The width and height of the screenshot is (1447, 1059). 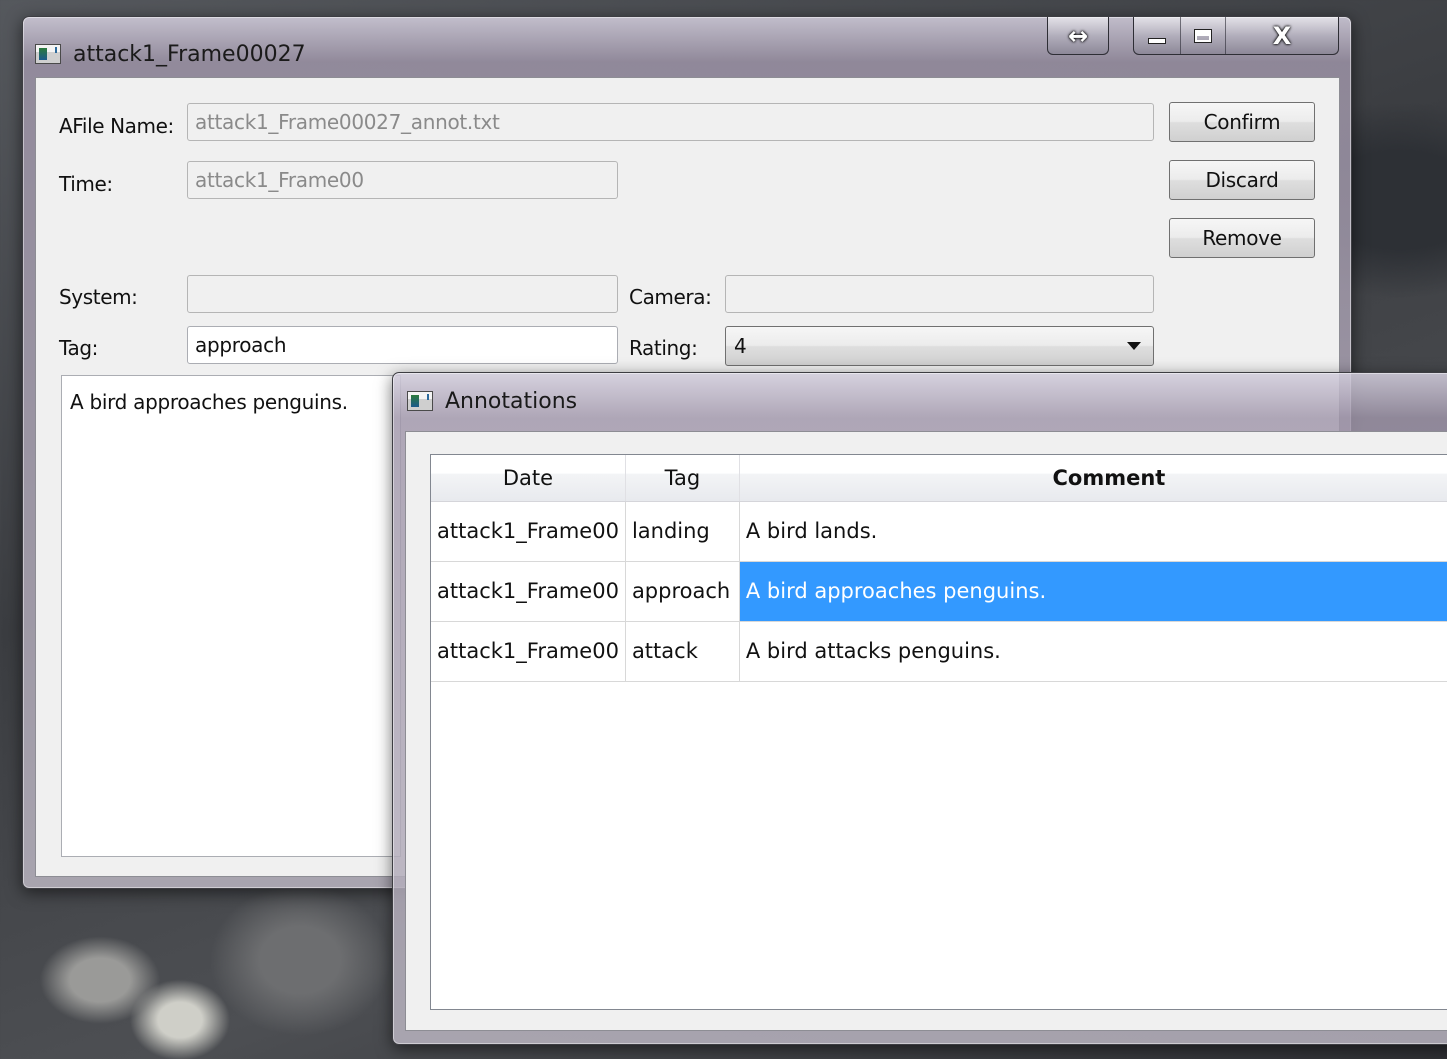 I want to click on comment-text: A bird approaches penguins., so click(x=209, y=402).